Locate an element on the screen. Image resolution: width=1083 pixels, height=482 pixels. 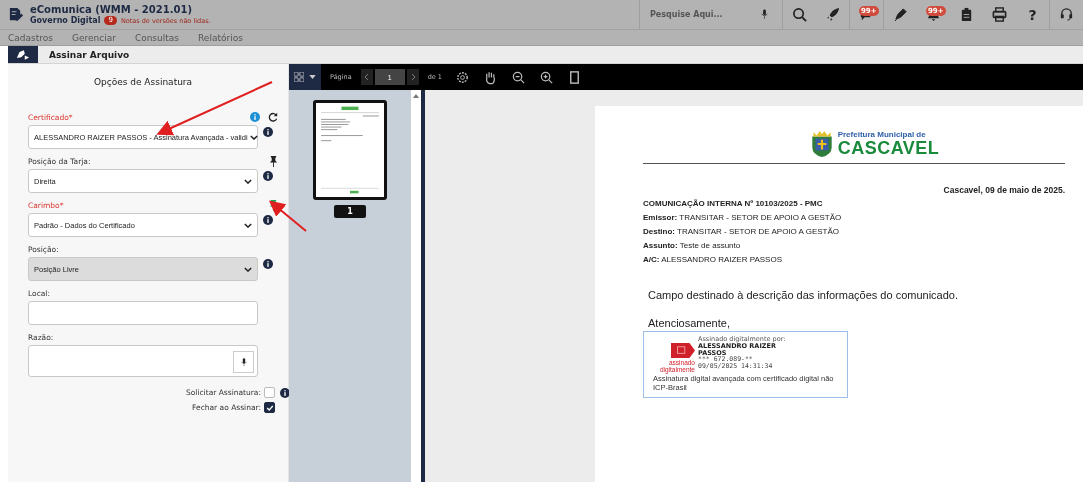
logo-title: CASCAVEL is located at coordinates (888, 148).